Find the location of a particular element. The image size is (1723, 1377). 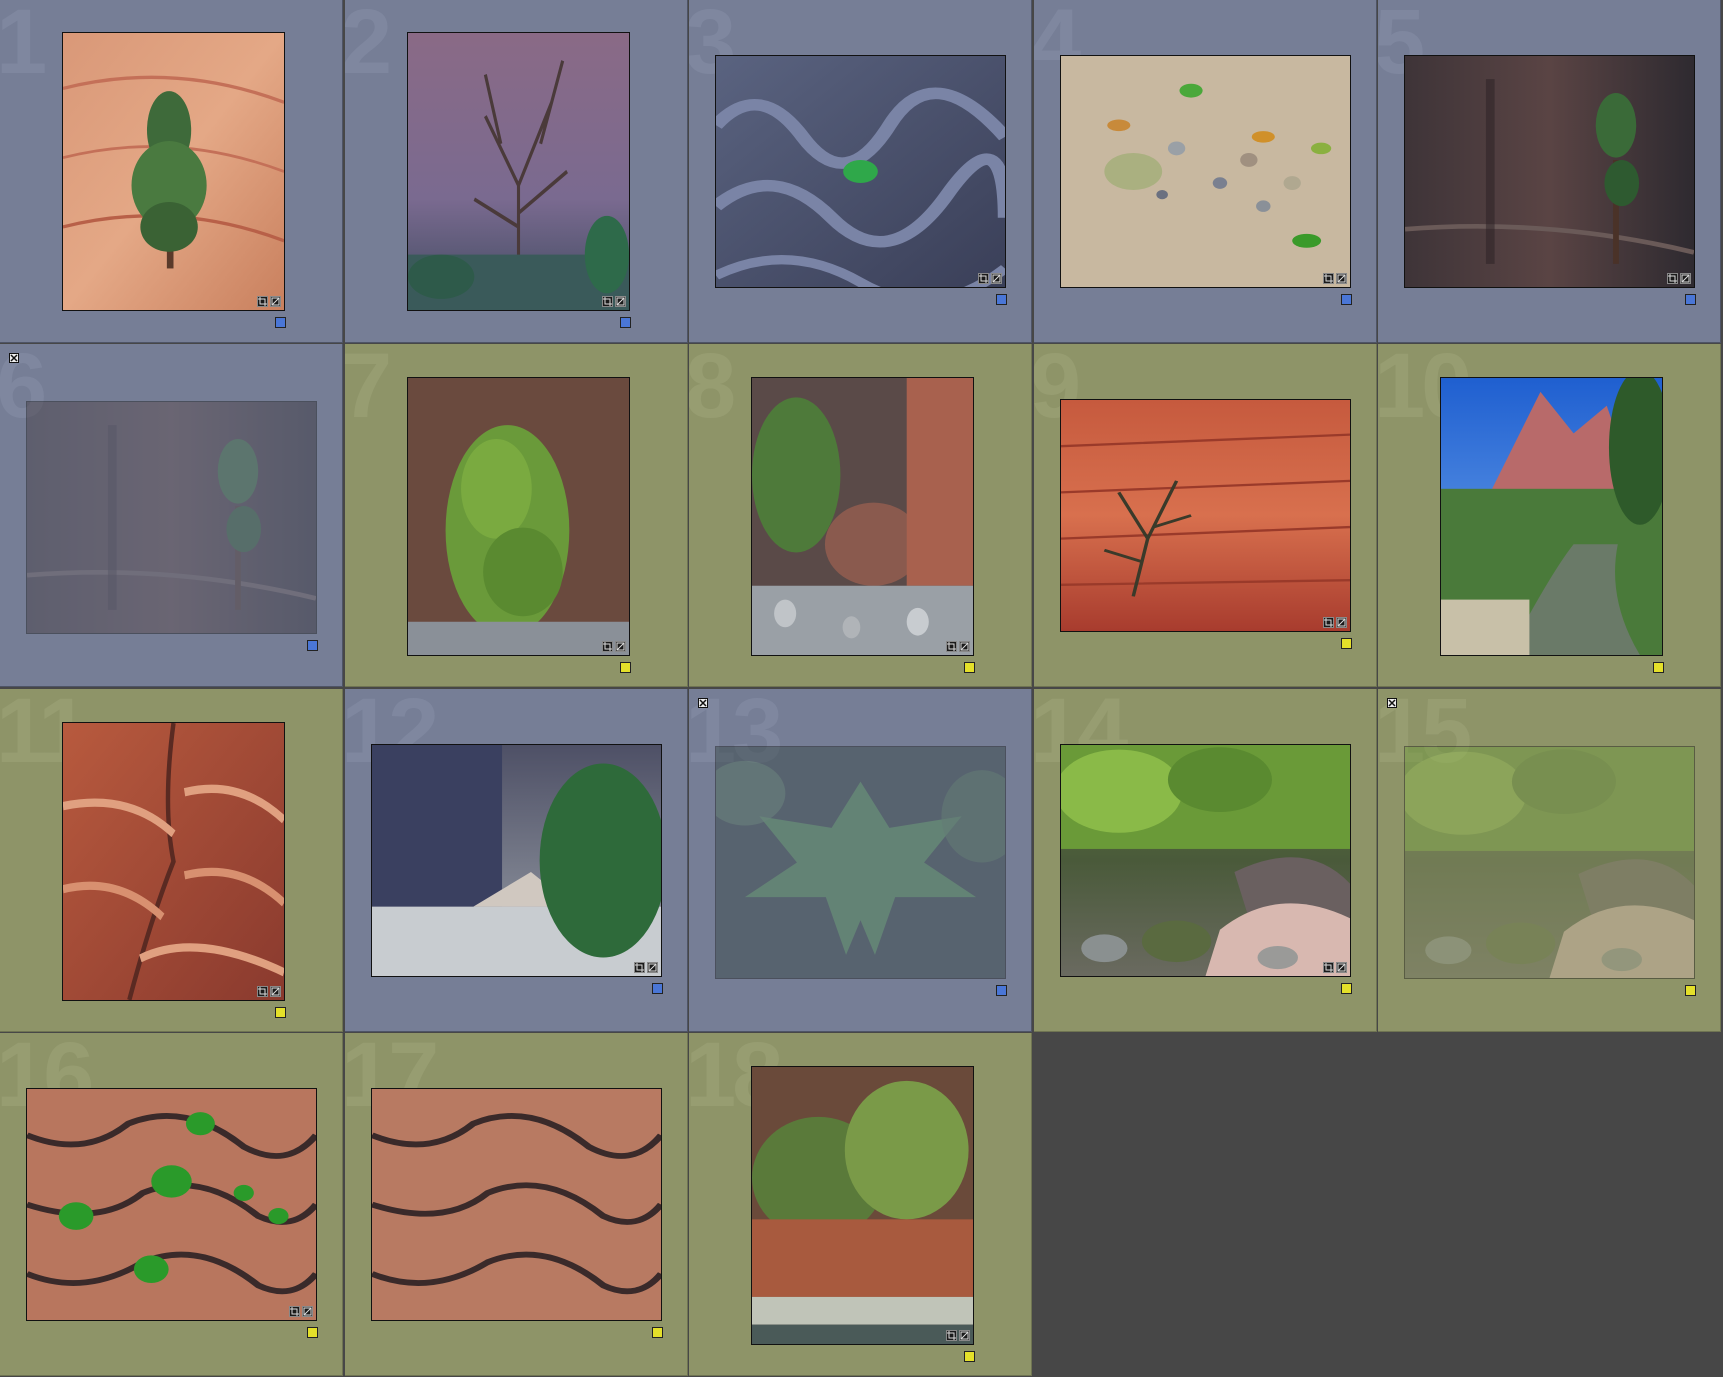

thumbnail-cell: 10 is located at coordinates (1549, 515).